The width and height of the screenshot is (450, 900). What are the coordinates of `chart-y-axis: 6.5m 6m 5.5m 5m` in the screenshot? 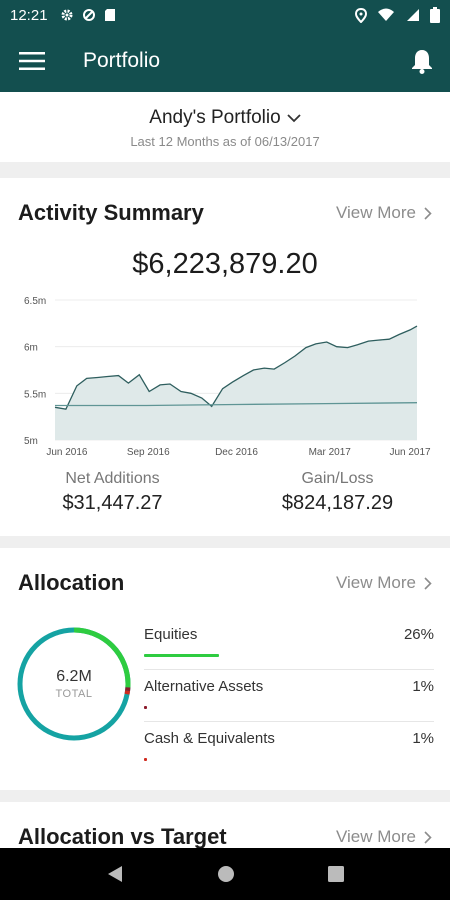 It's located at (35, 371).